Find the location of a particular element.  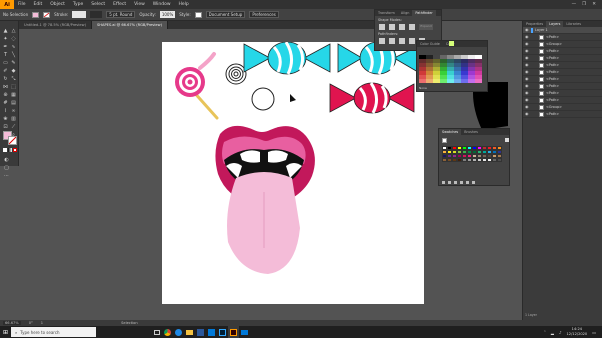

type-tool-icon: T is located at coordinates (5, 54).